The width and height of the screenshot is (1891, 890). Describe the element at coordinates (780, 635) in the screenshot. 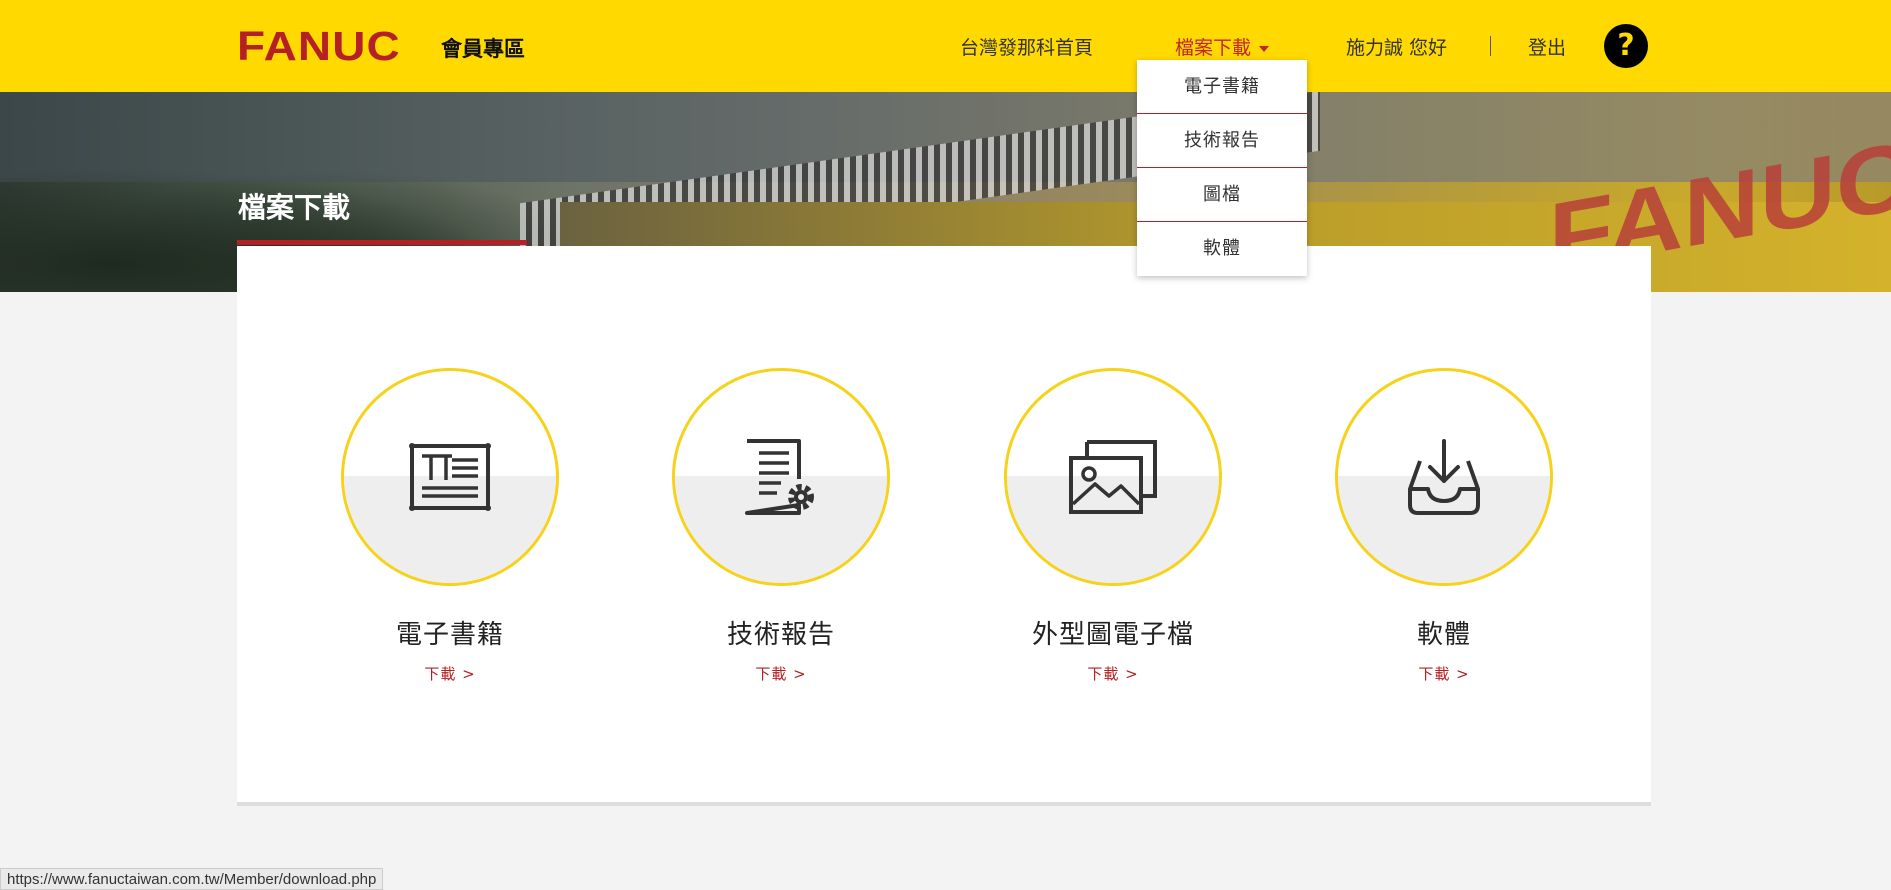

I see `card-title: 技術報告` at that location.